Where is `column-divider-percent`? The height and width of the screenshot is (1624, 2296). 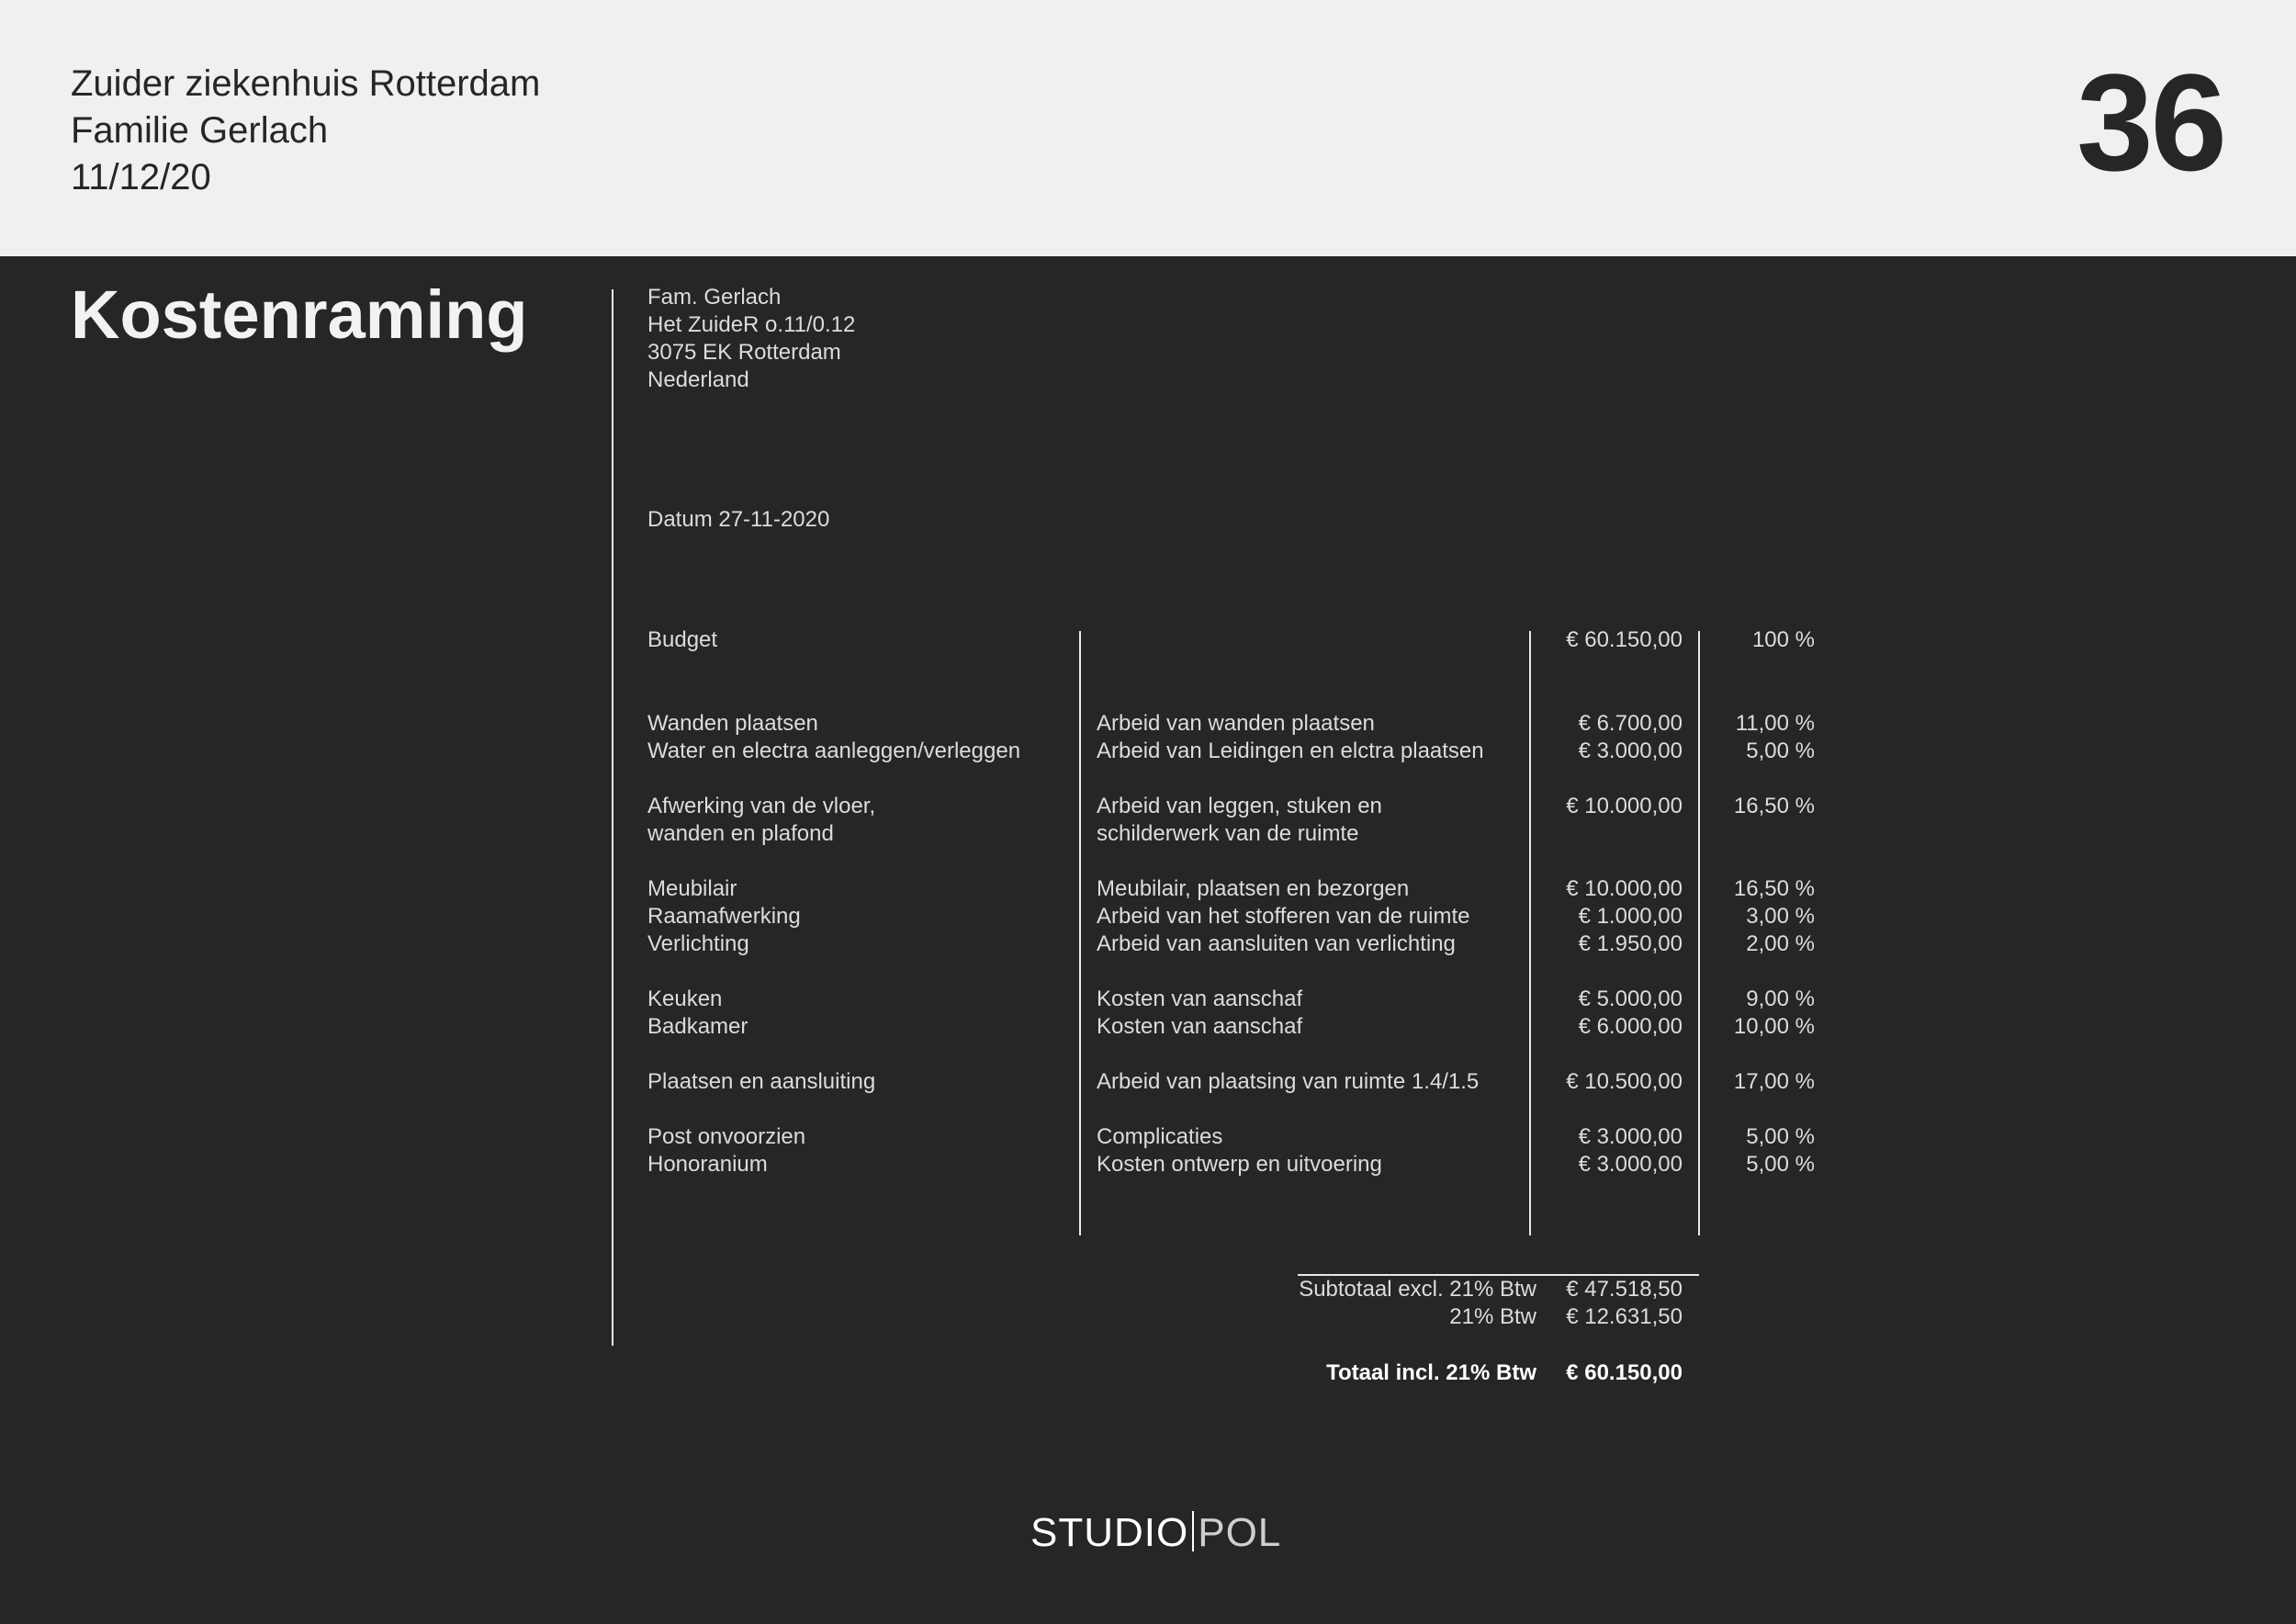
column-divider-percent is located at coordinates (1699, 933).